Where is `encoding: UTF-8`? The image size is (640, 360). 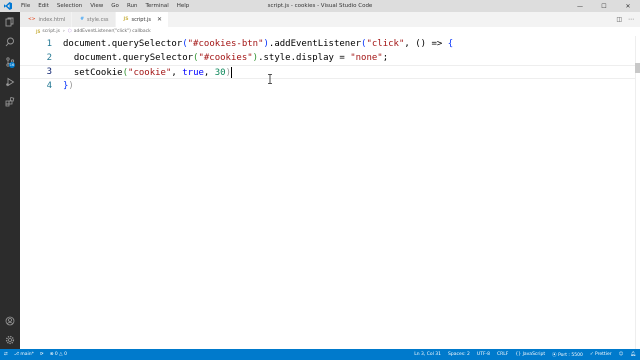 encoding: UTF-8 is located at coordinates (483, 354).